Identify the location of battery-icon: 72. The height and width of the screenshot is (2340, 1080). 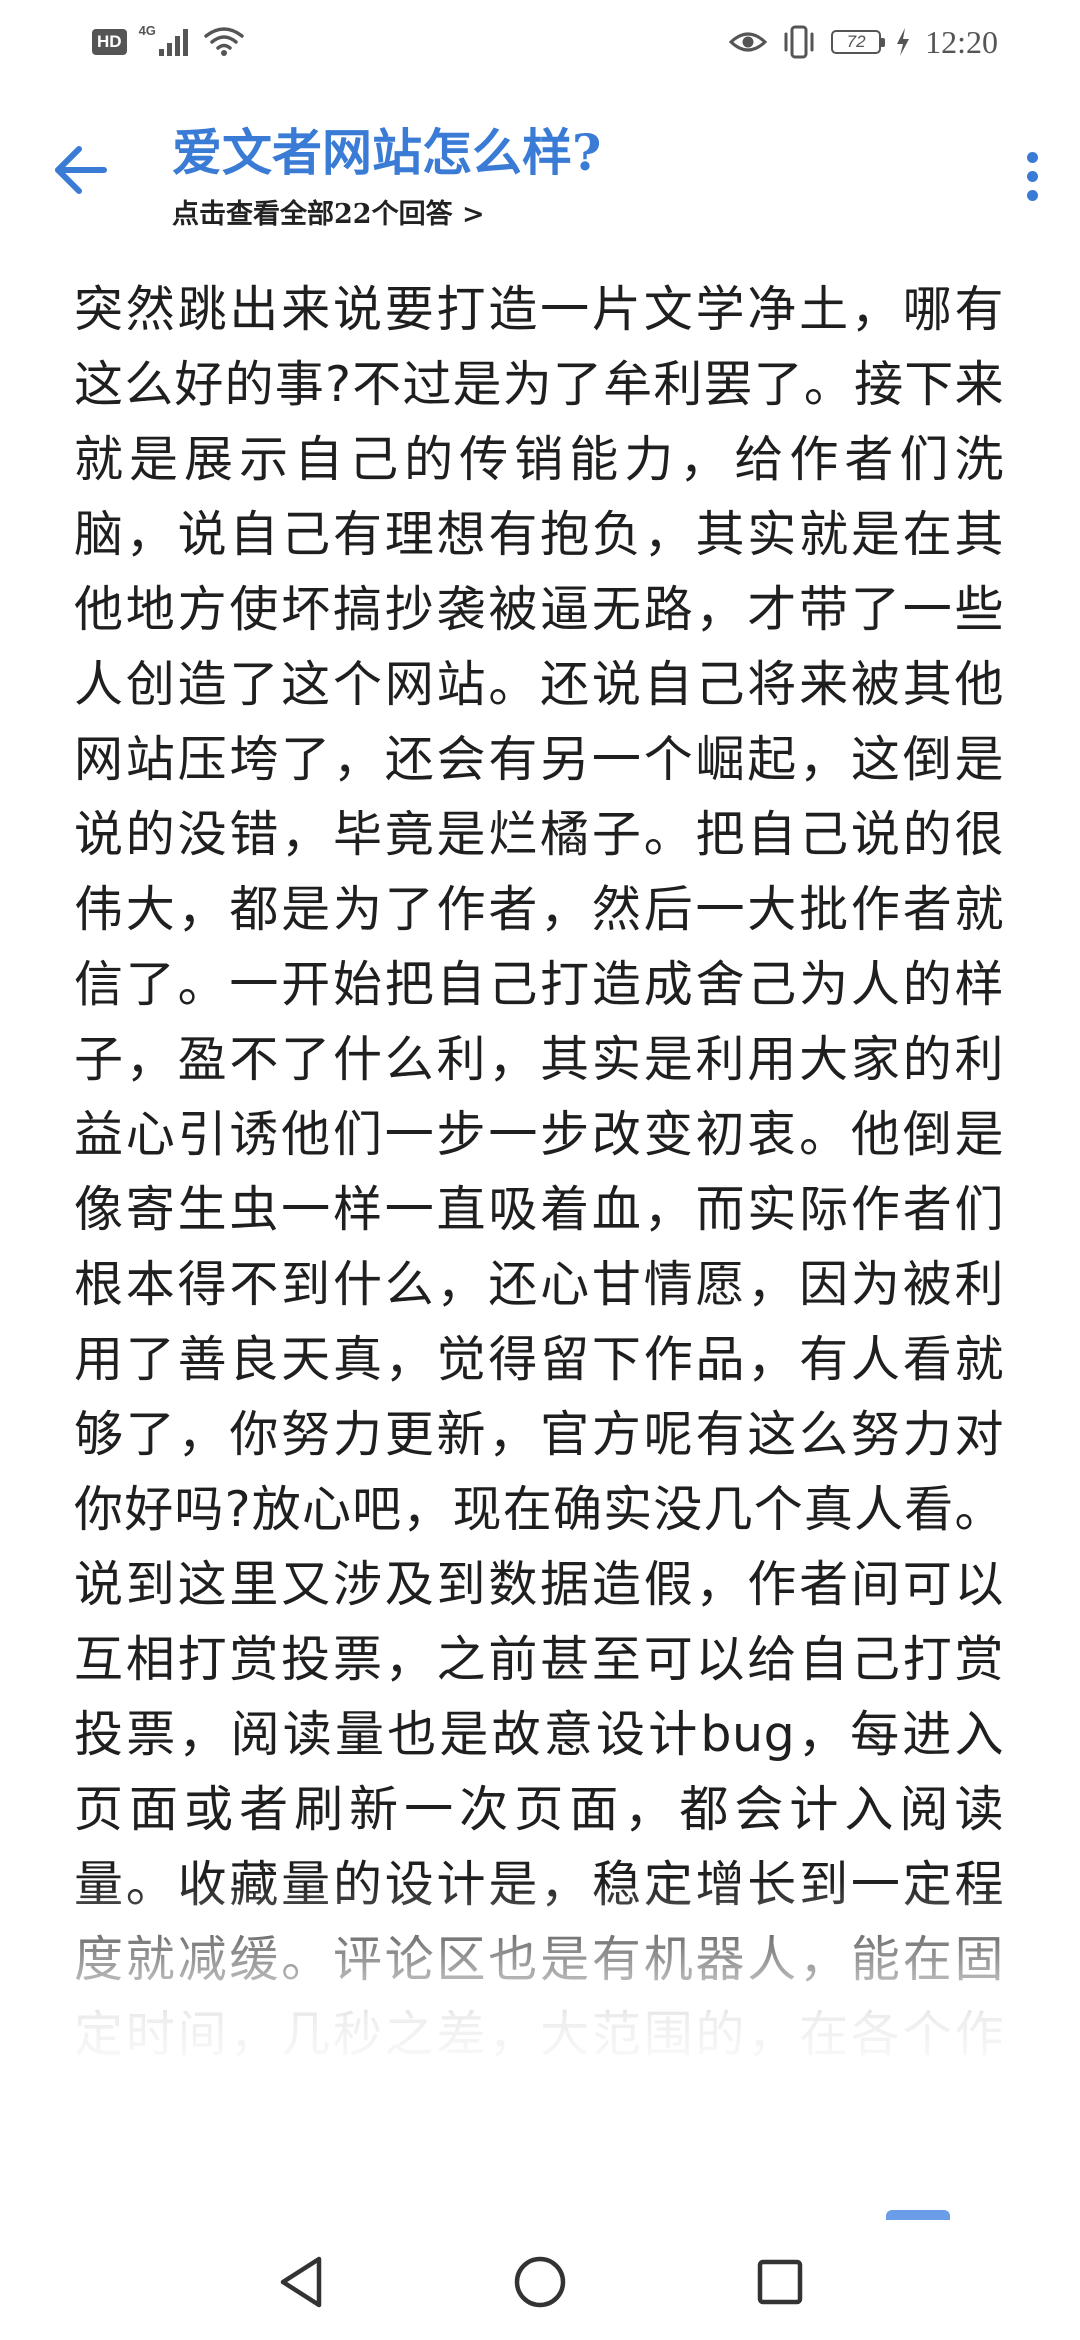
(858, 42).